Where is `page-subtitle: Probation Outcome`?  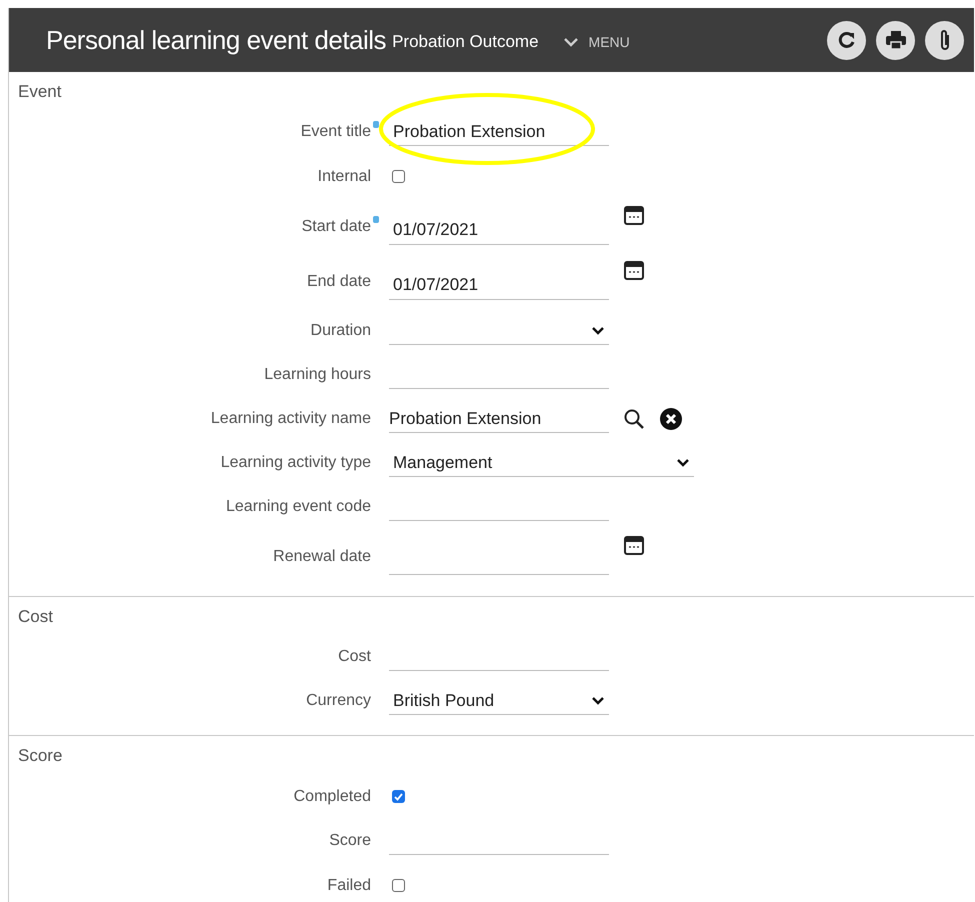 page-subtitle: Probation Outcome is located at coordinates (465, 42).